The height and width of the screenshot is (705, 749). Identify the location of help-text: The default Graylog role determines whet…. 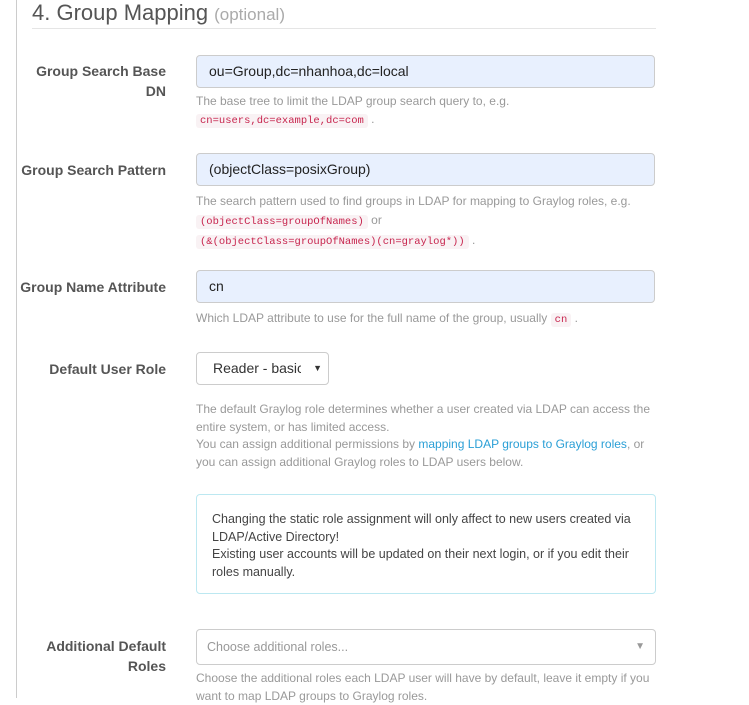
(423, 418).